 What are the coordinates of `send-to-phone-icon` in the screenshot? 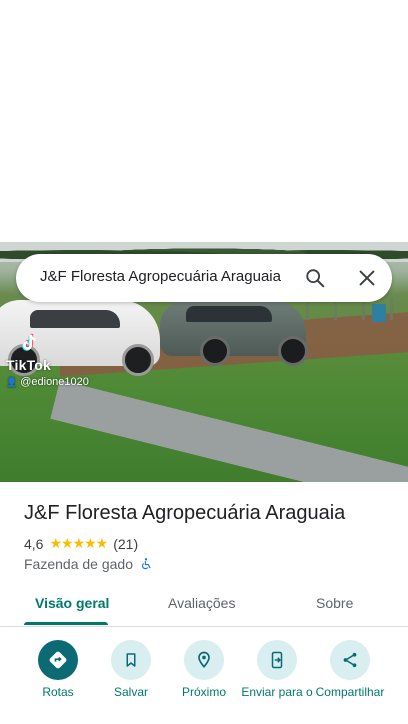 It's located at (277, 660).